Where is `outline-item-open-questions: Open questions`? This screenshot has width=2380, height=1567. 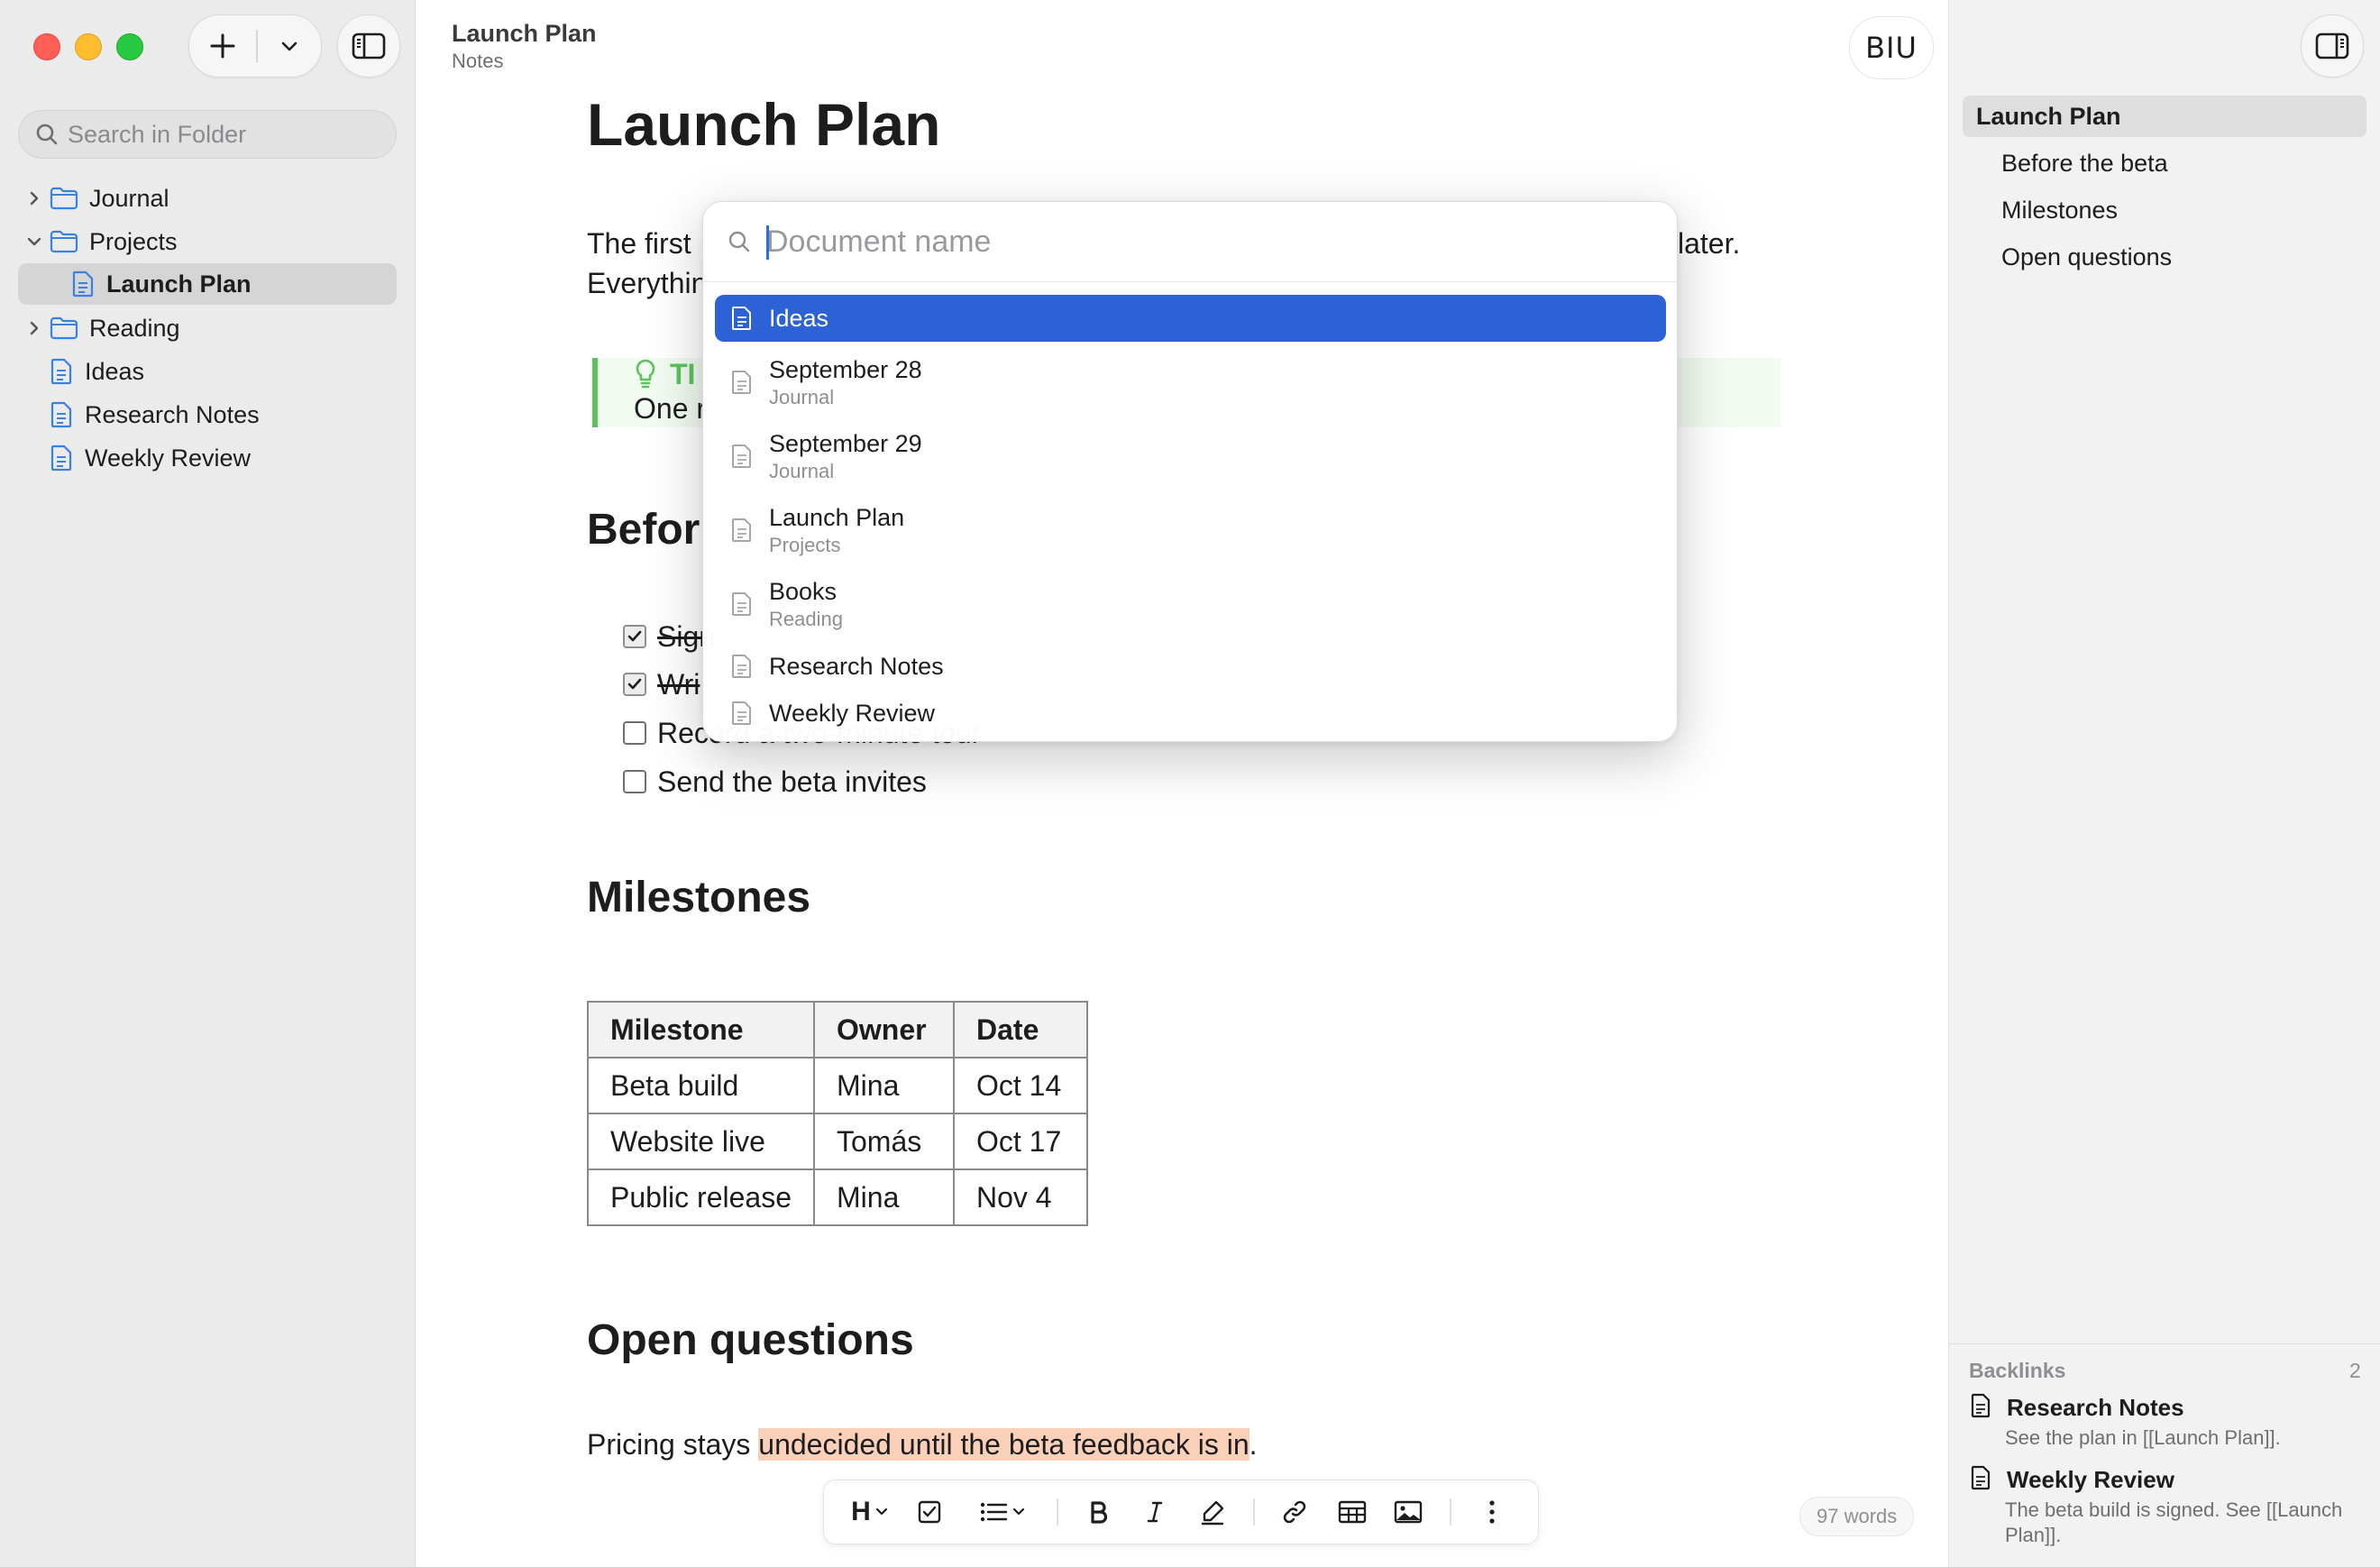
outline-item-open-questions: Open questions is located at coordinates (2164, 257).